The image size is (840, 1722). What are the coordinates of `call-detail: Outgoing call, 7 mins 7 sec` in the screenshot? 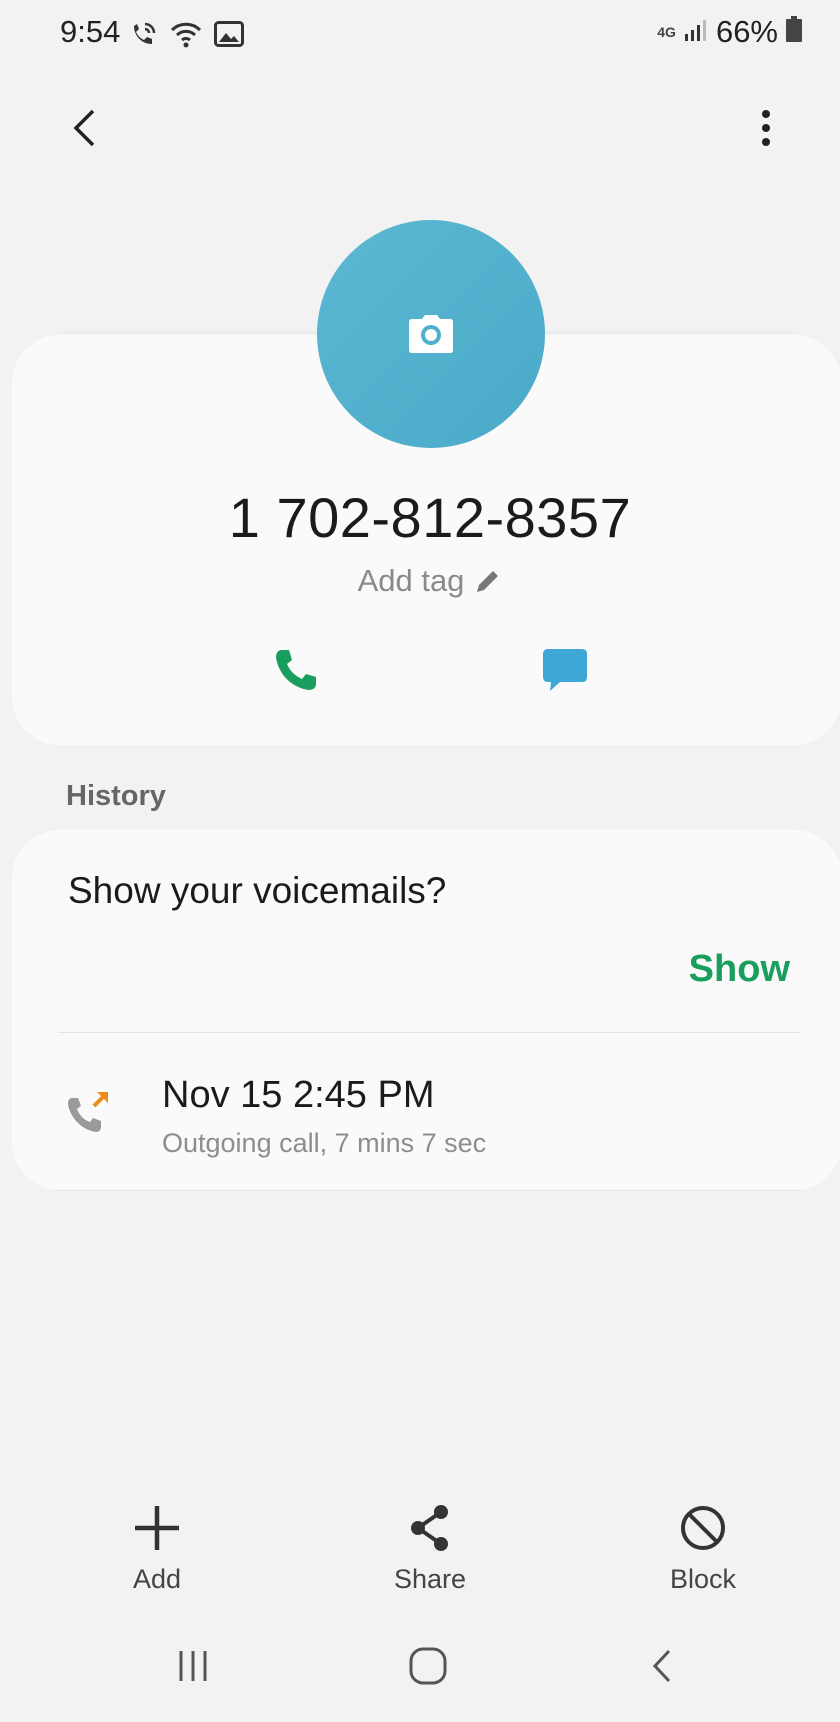 It's located at (324, 1143).